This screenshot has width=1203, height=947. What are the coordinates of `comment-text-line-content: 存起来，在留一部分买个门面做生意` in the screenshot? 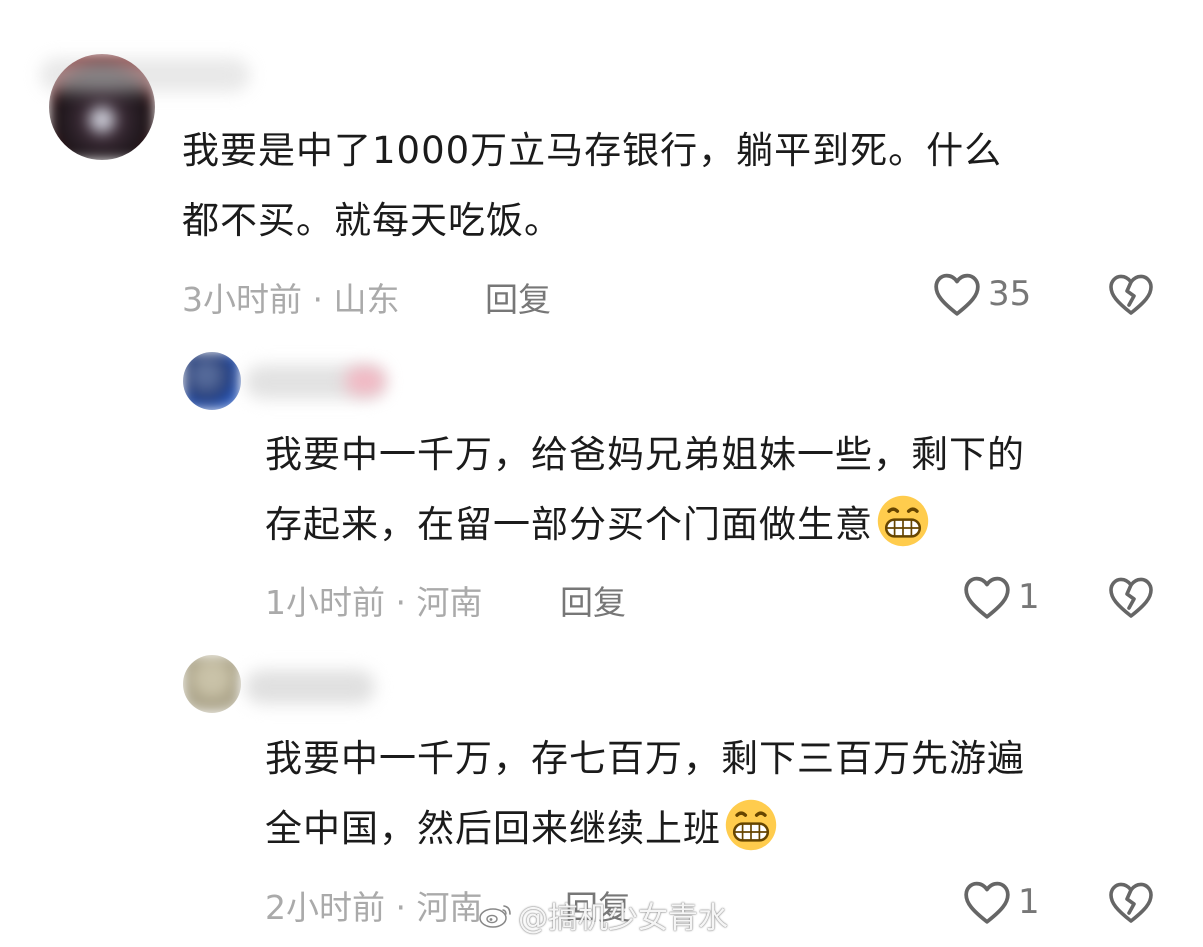 It's located at (569, 524).